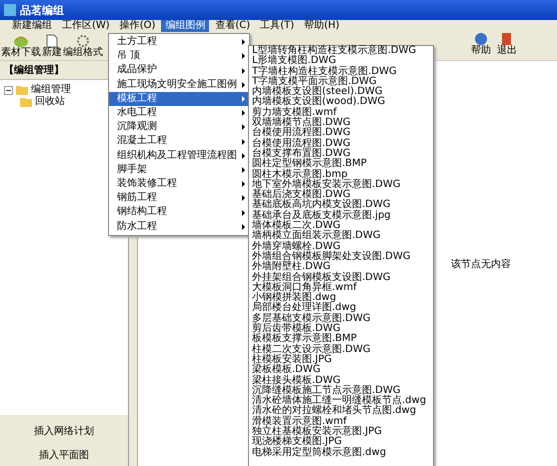 Image resolution: width=557 pixels, height=466 pixels. I want to click on menu-item: 装饰装修工程, so click(179, 184).